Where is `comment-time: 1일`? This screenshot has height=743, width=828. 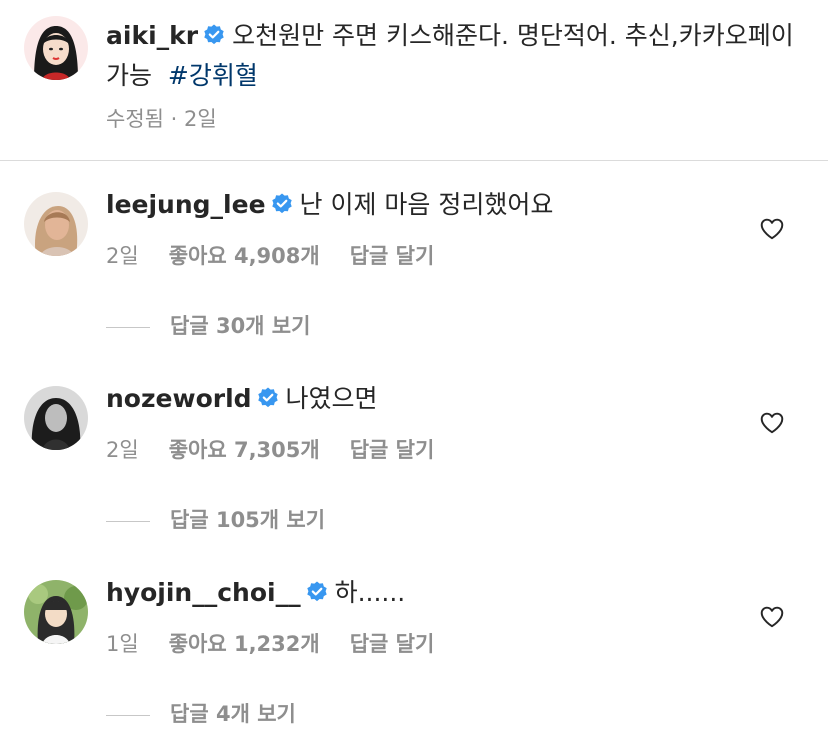
comment-time: 1일 is located at coordinates (122, 644).